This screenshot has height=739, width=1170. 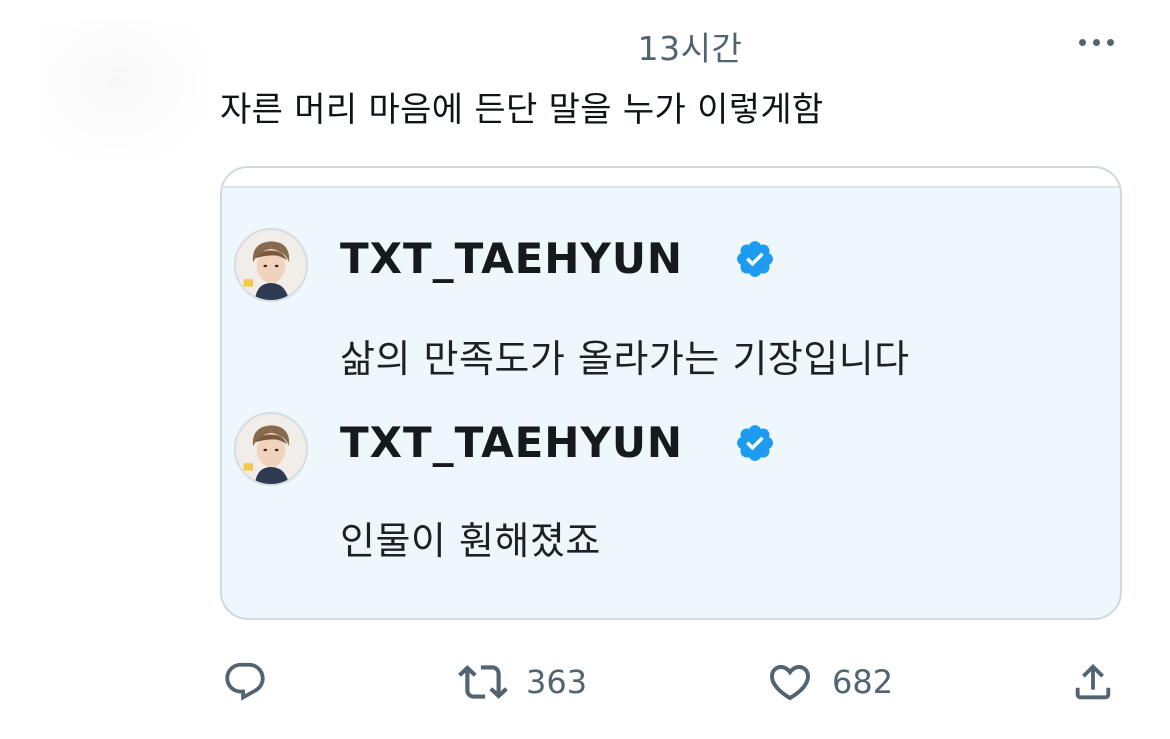 I want to click on tweet-text: 자른 머리 마음에 든단 말을 누가 이렇게함, so click(x=522, y=110).